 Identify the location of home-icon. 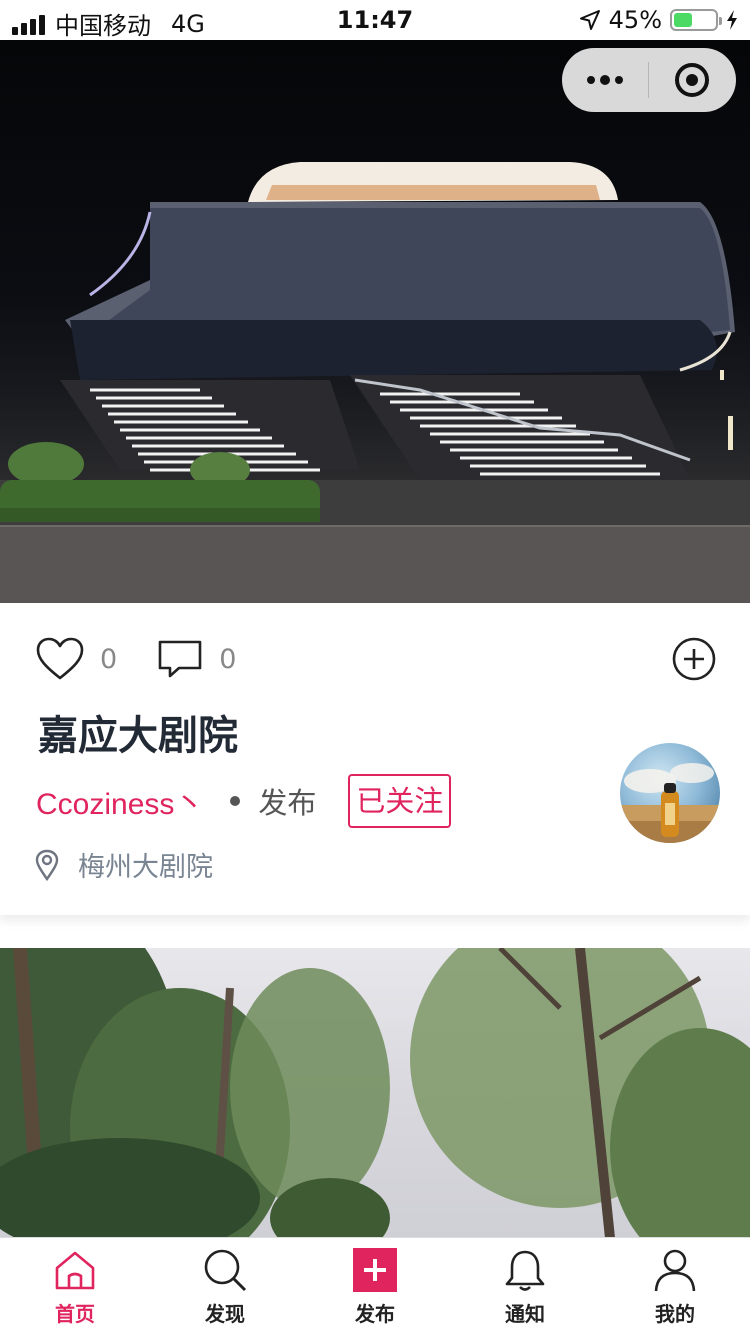
(75, 1270).